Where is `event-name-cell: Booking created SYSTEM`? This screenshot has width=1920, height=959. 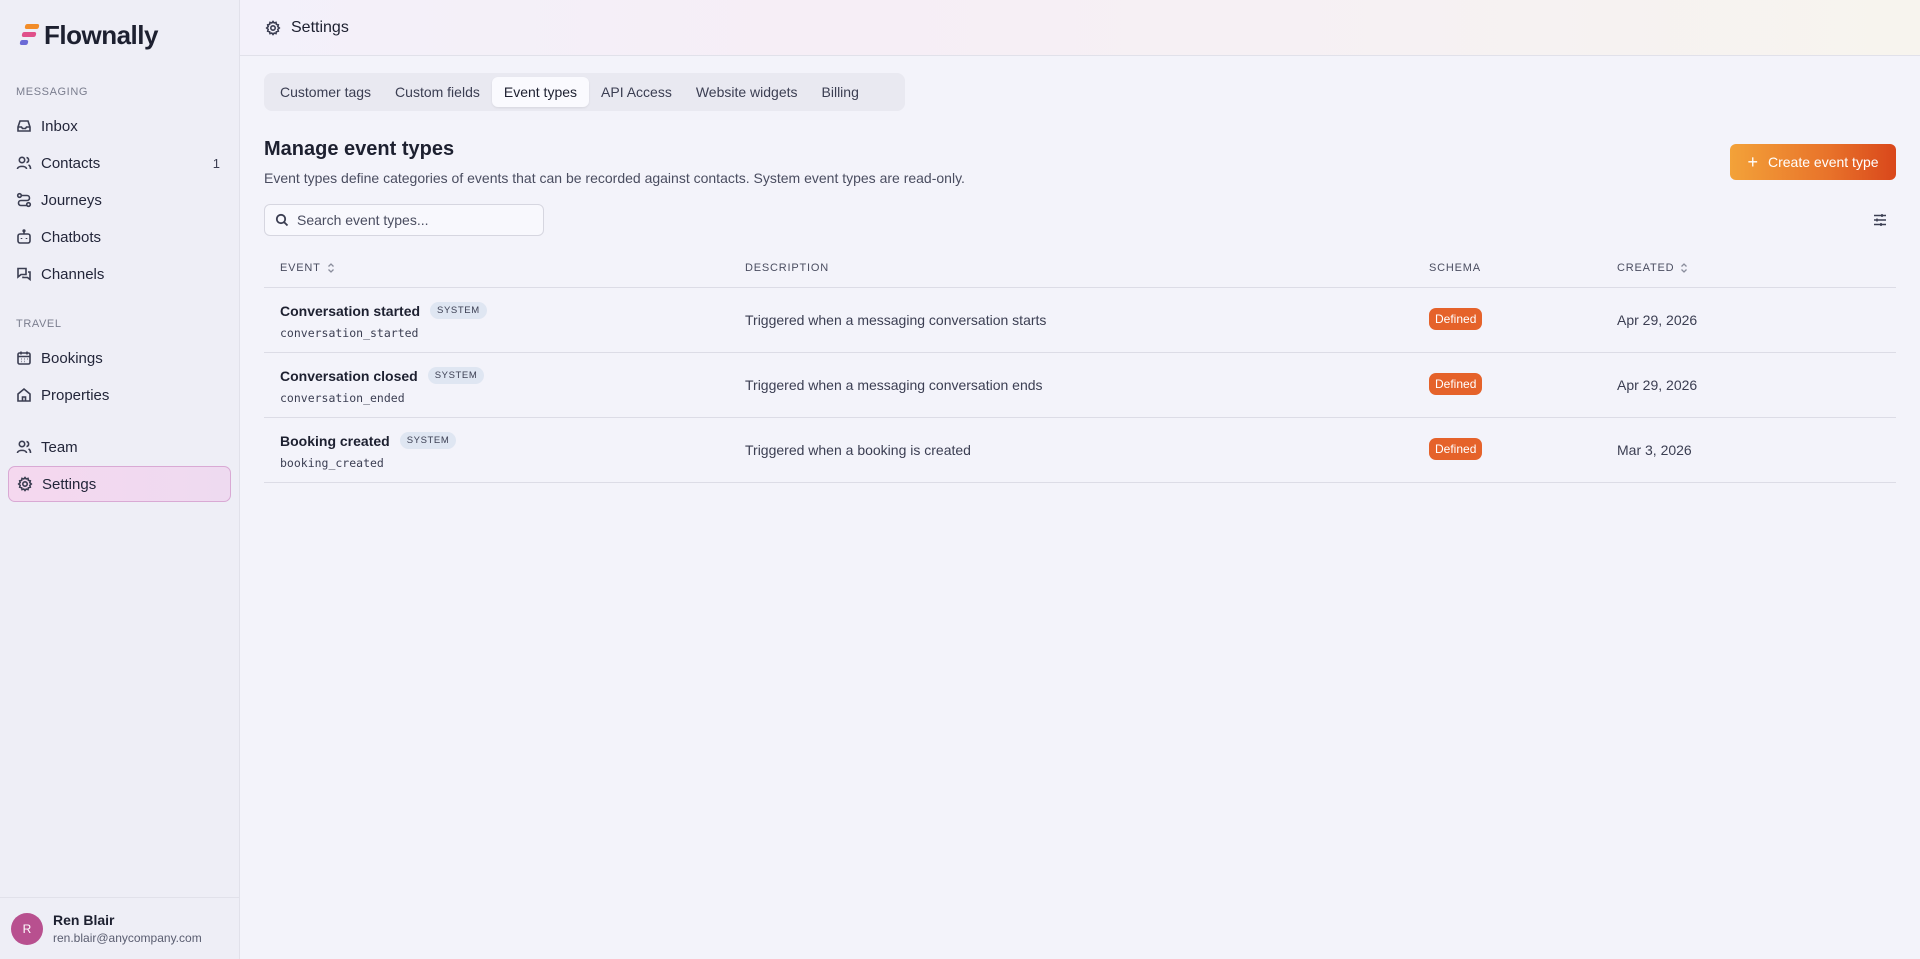
event-name-cell: Booking created SYSTEM is located at coordinates (368, 440).